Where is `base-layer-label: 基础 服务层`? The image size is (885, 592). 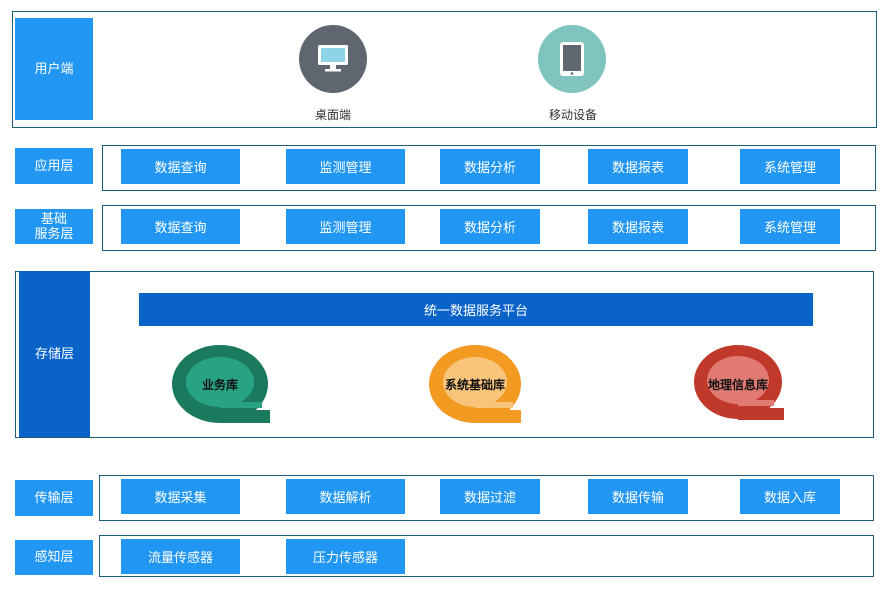
base-layer-label: 基础 服务层 is located at coordinates (54, 226).